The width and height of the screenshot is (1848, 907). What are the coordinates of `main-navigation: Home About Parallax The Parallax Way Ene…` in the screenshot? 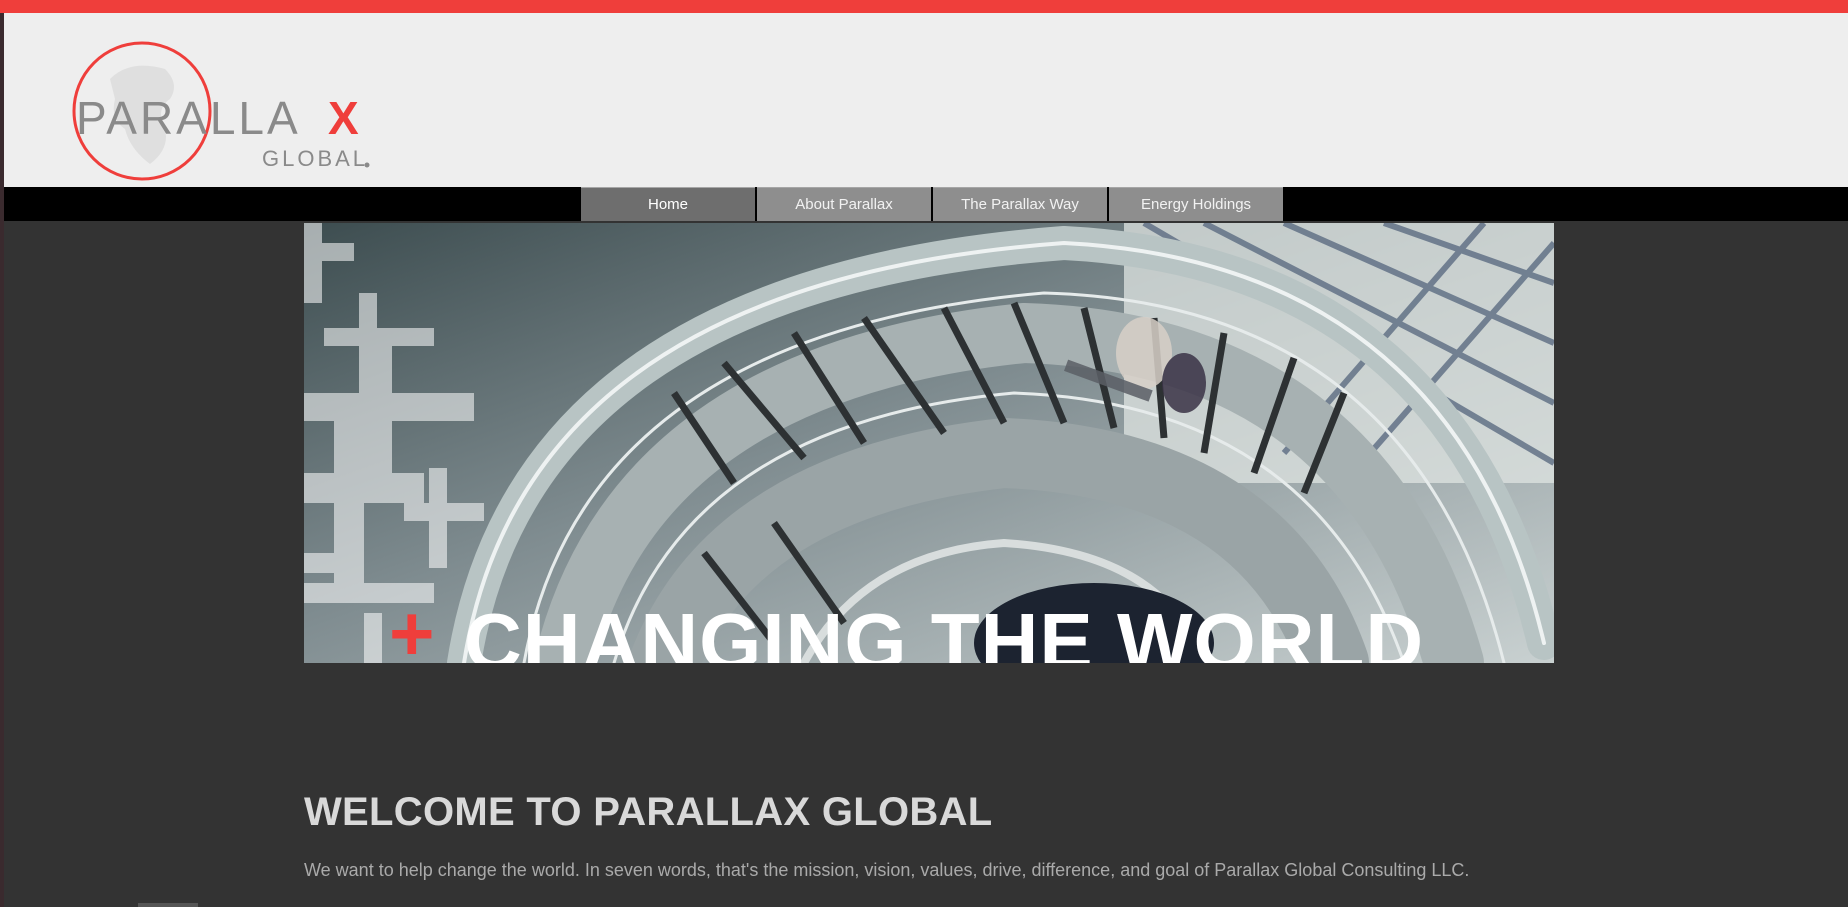 It's located at (926, 204).